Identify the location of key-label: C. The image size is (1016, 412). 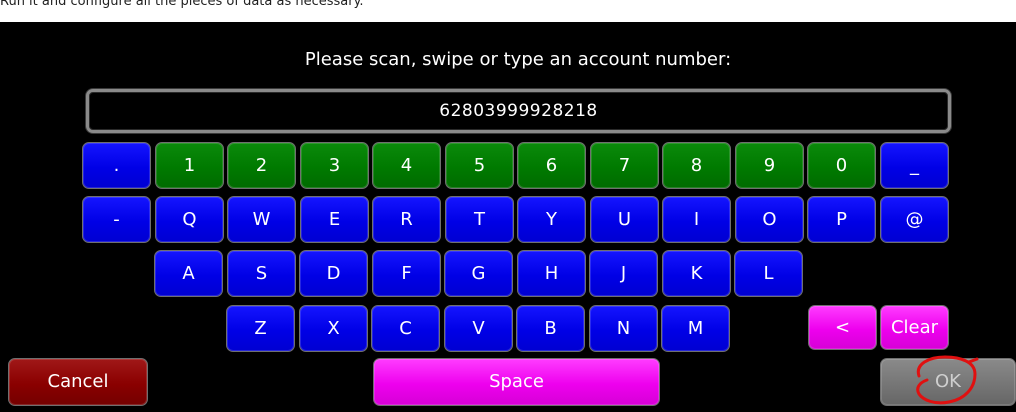
(405, 328).